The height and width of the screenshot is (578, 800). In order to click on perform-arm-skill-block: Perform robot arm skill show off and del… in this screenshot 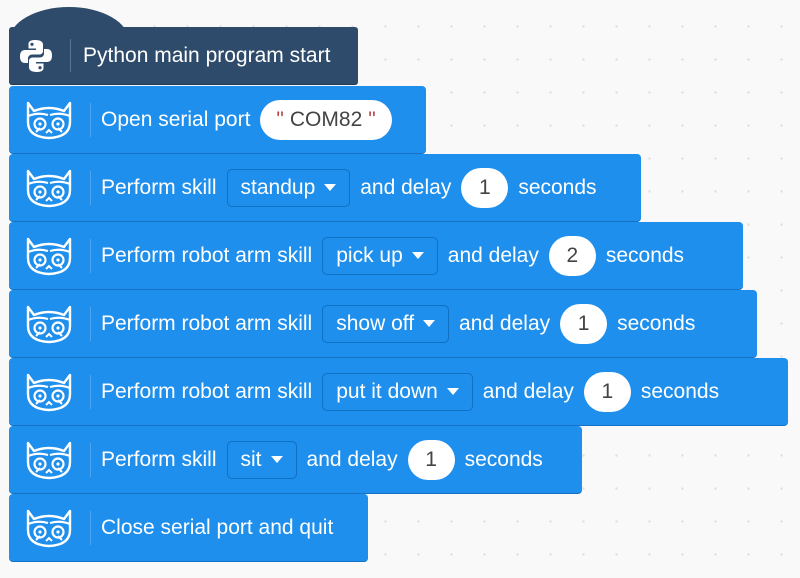, I will do `click(383, 323)`.